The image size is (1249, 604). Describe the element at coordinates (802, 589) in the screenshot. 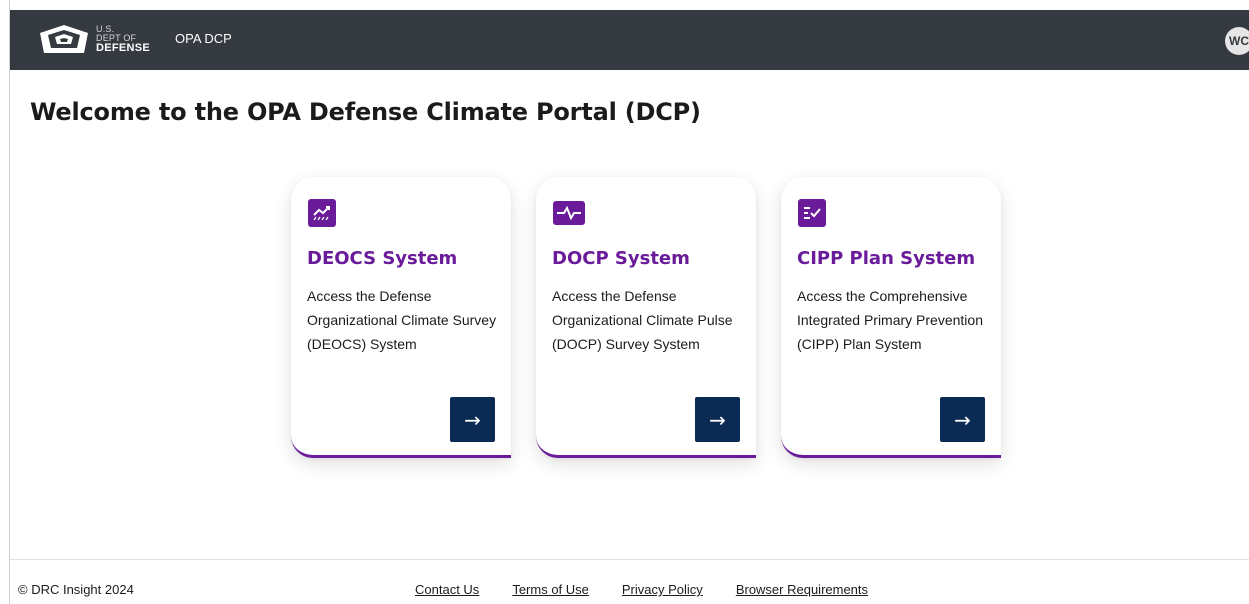

I see `browser-requirements-link: Browser Requirements` at that location.